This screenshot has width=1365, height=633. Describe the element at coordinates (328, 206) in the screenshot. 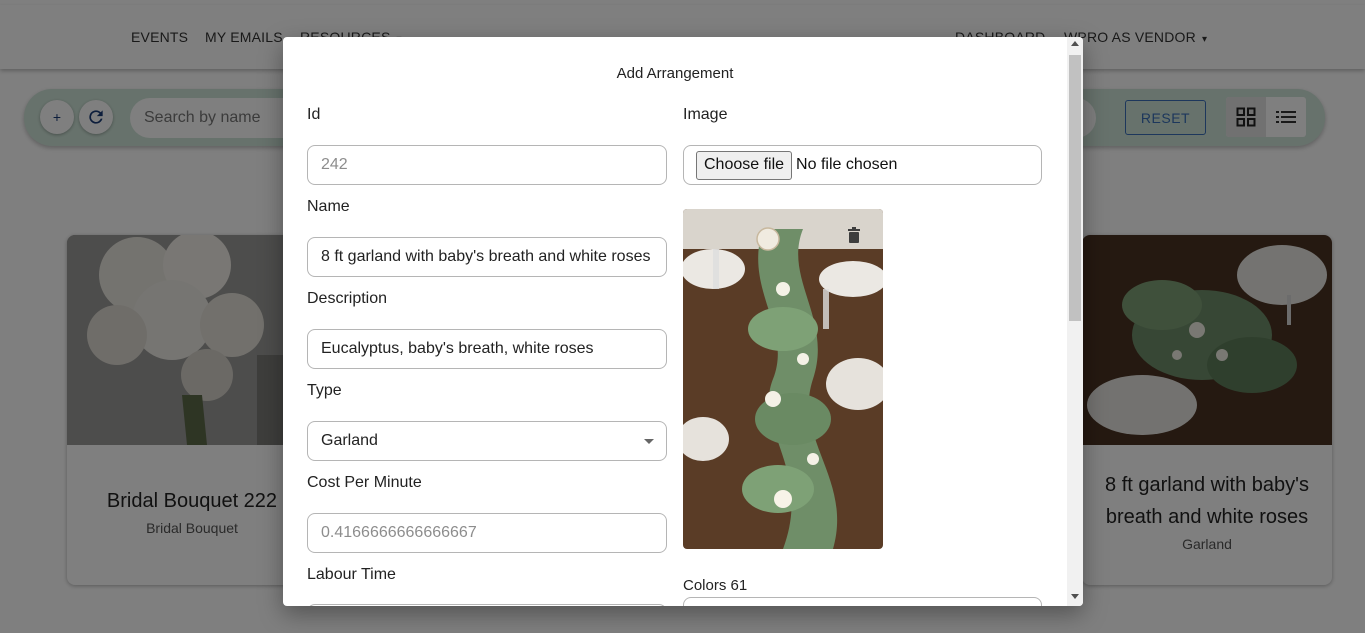

I see `name-label: Name` at that location.